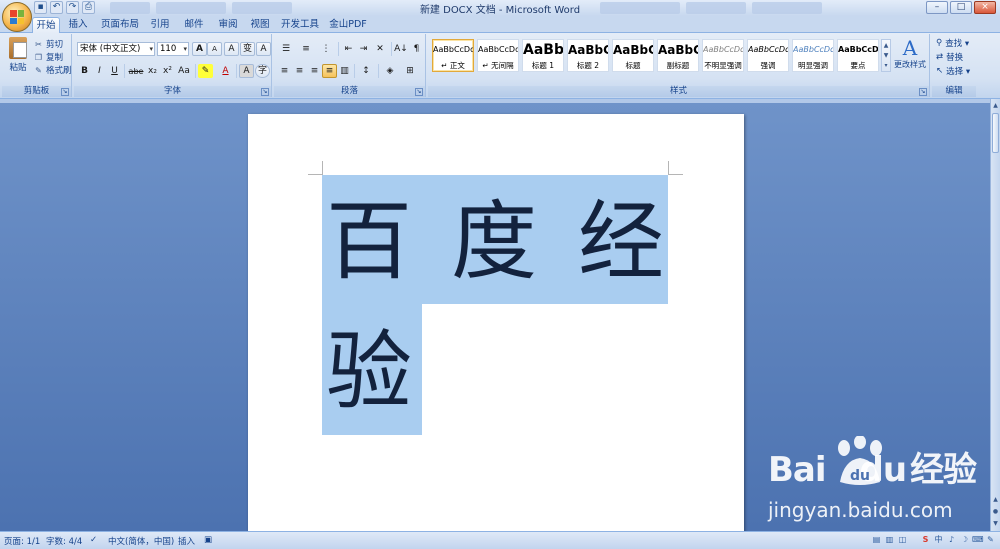 This screenshot has height=549, width=1000. I want to click on font-name-combo: 宋体 (中文正文) ▾, so click(116, 49).